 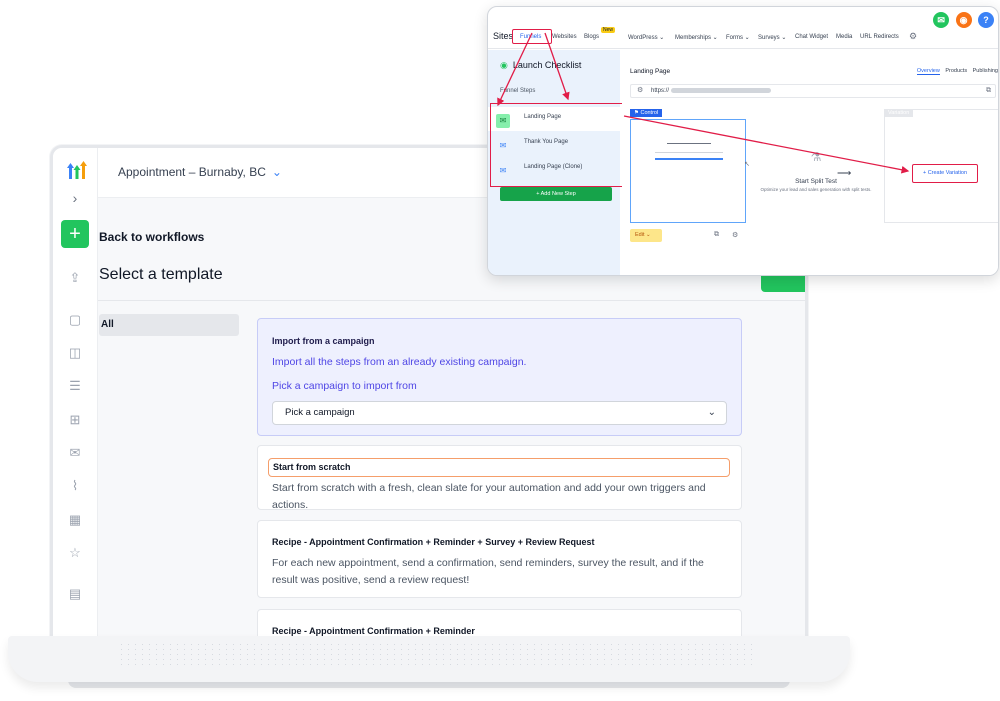 I want to click on sites-label: Sites, so click(x=503, y=36).